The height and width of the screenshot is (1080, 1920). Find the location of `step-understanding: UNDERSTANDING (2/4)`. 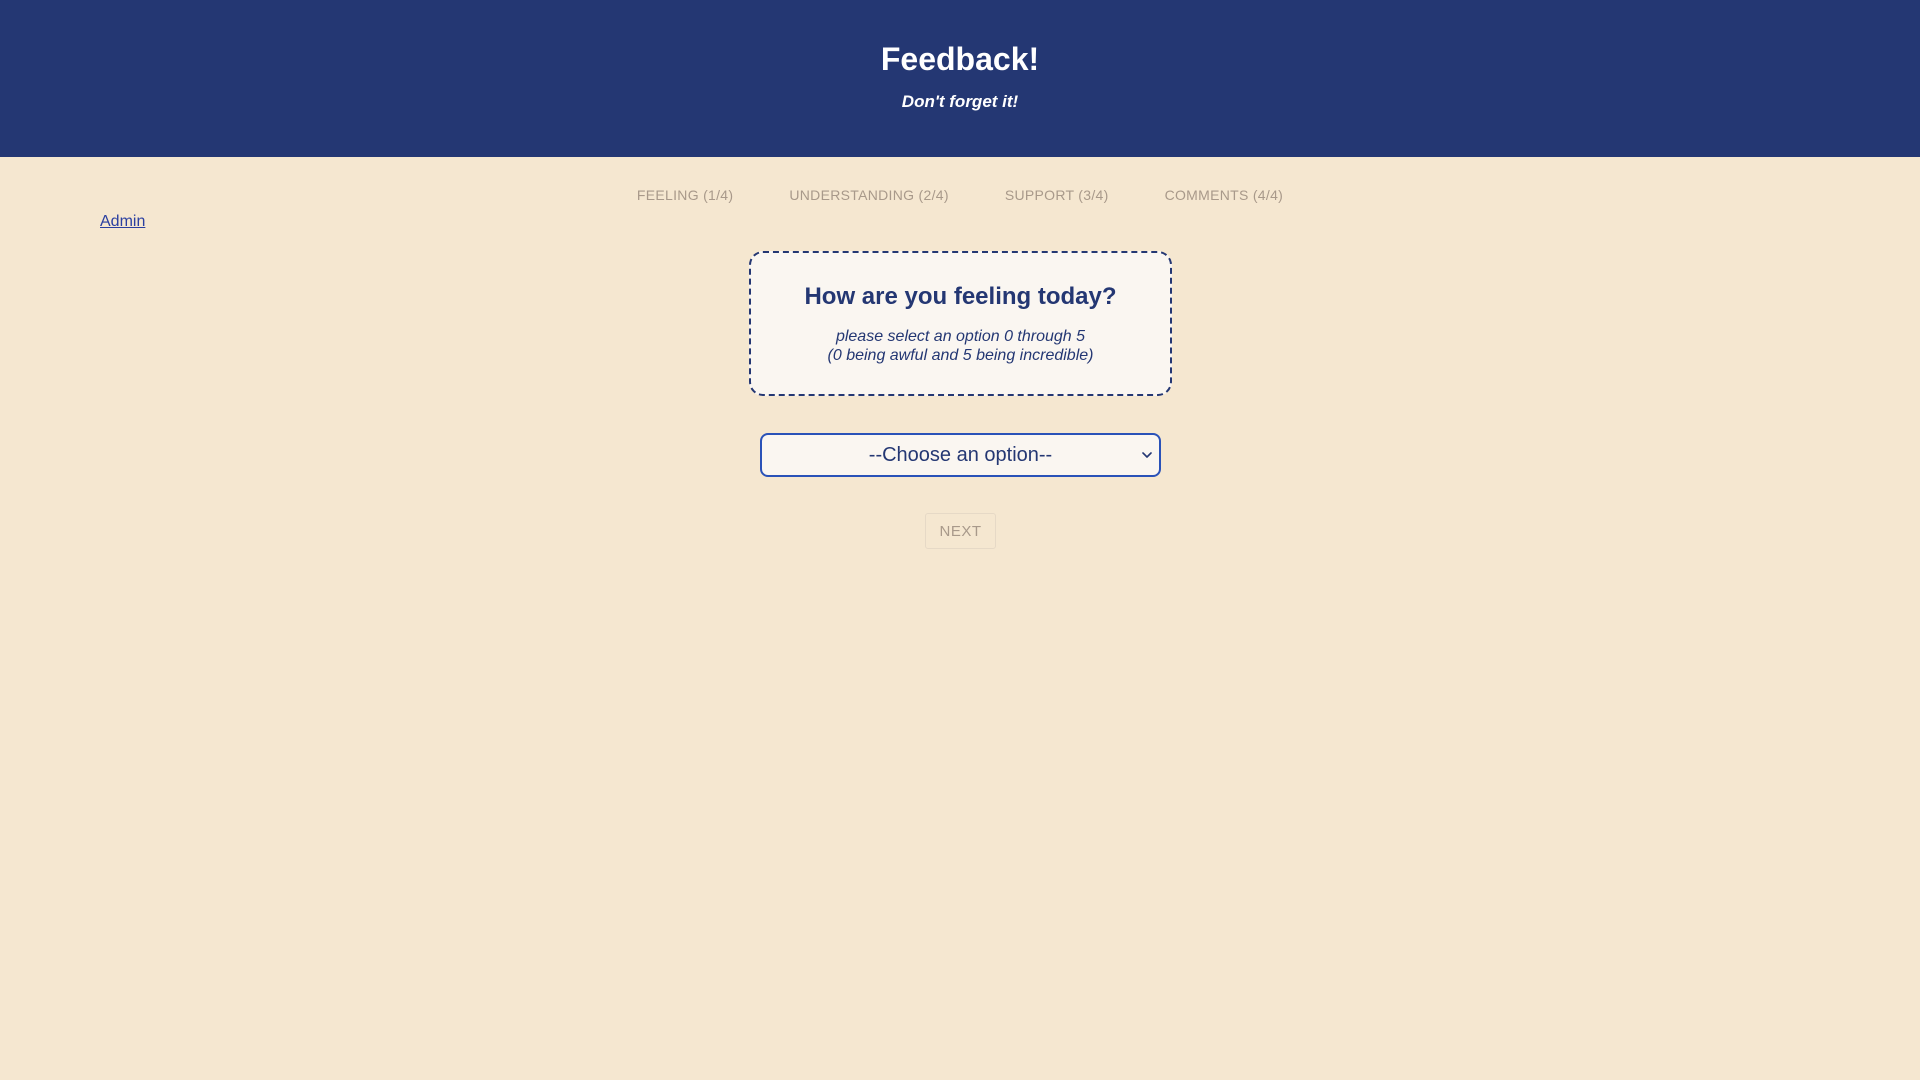

step-understanding: UNDERSTANDING (2/4) is located at coordinates (868, 195).